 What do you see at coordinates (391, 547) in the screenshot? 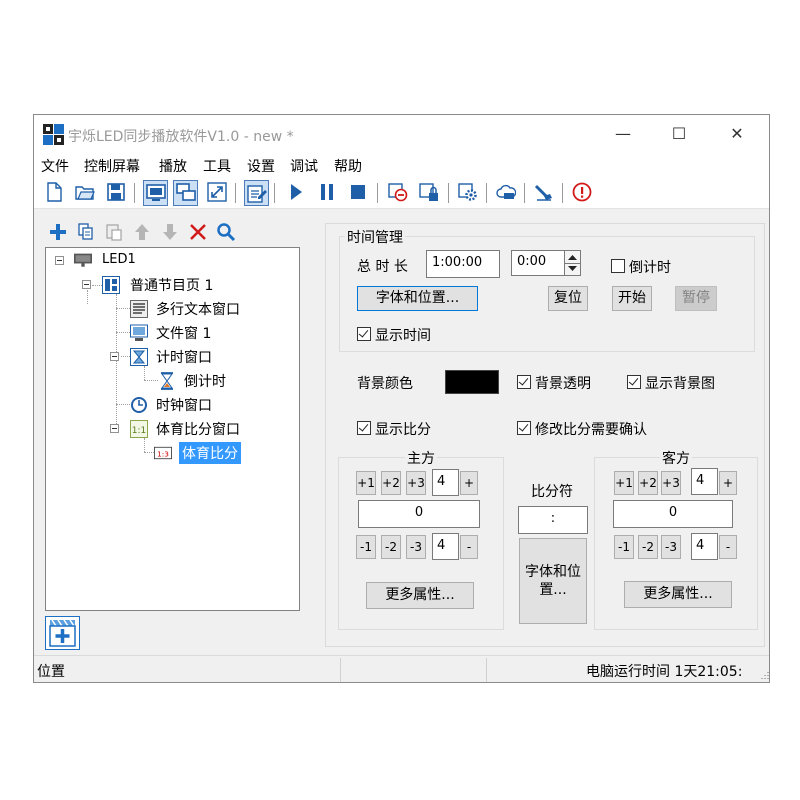
I see `home-minus-2-button: -2` at bounding box center [391, 547].